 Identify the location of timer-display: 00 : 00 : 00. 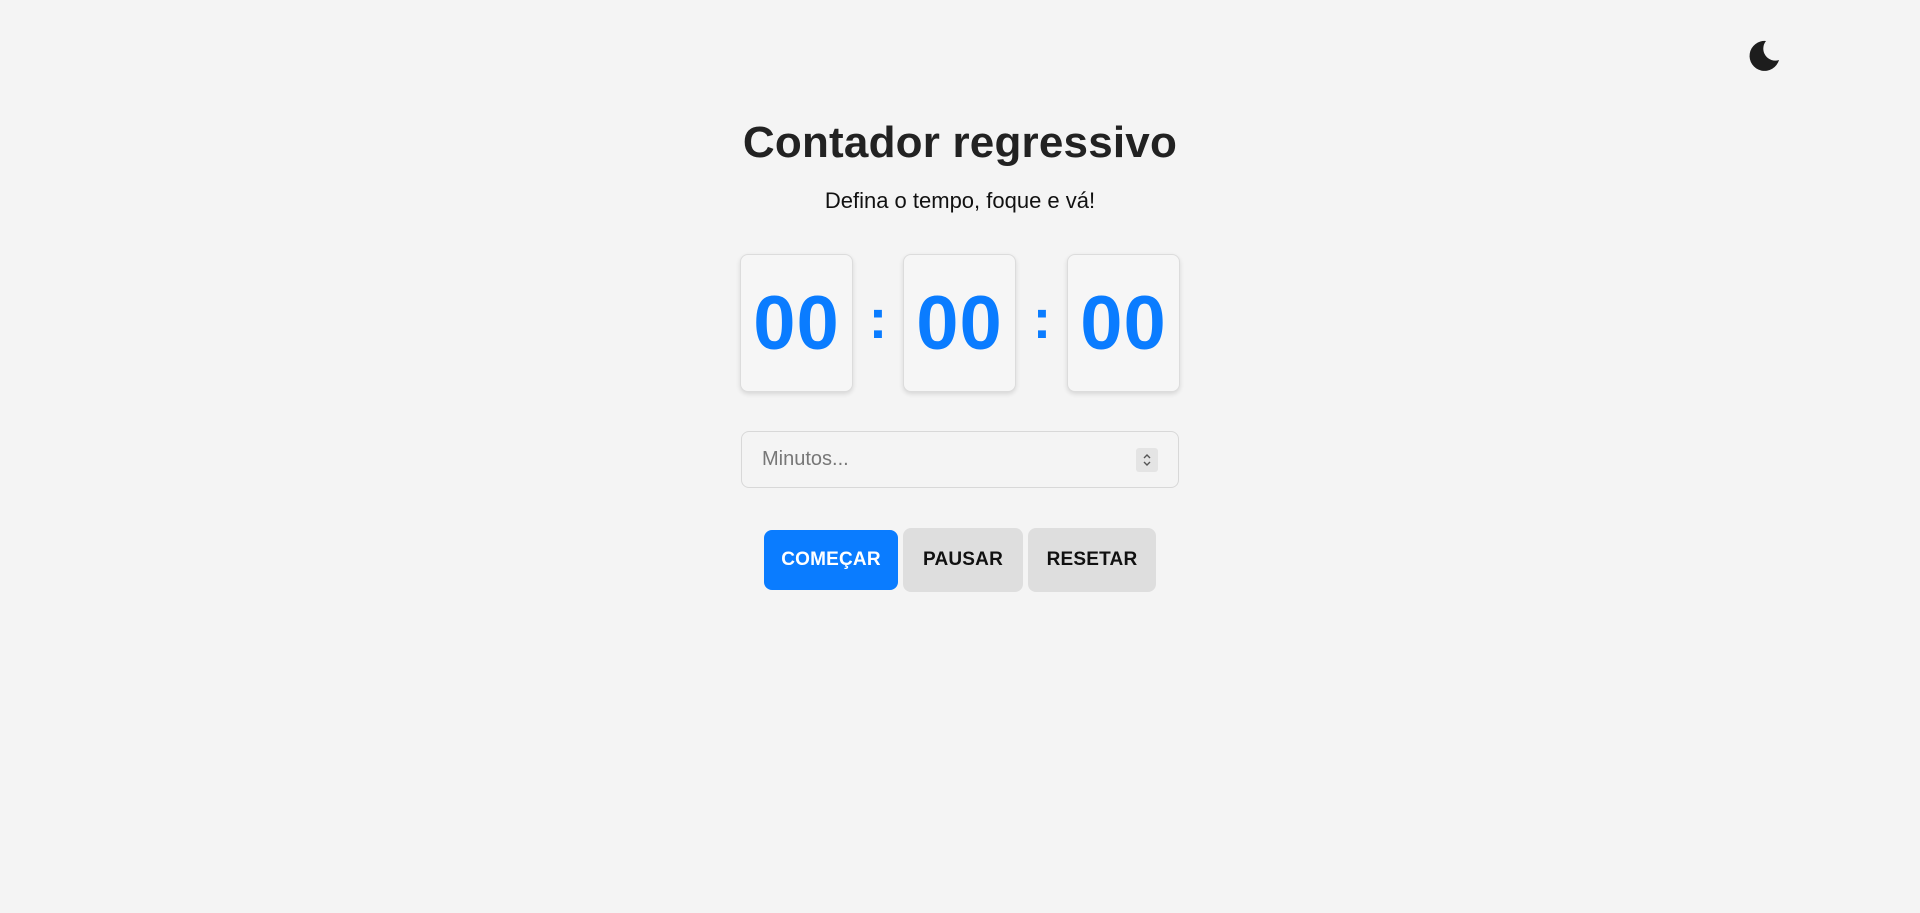
(960, 323).